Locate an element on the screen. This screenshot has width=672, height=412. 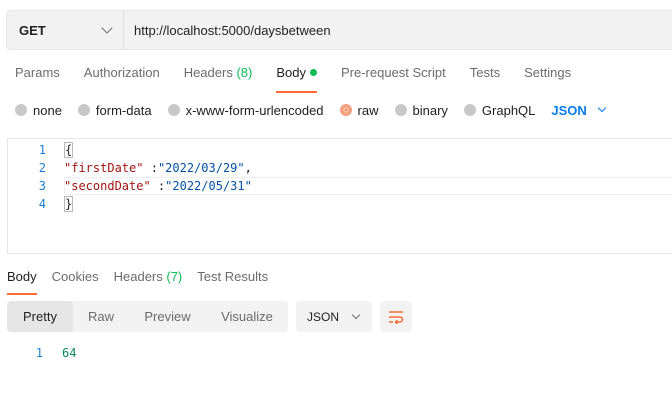
radio-graphql: GraphQL is located at coordinates (499, 110).